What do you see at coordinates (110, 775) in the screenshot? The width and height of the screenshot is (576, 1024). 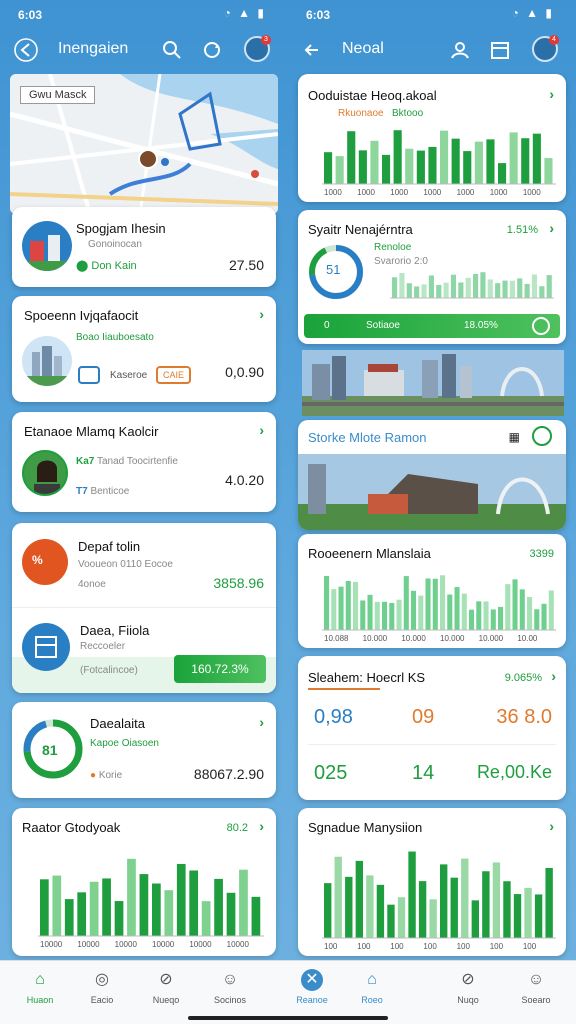 I see `location-text: Korie` at bounding box center [110, 775].